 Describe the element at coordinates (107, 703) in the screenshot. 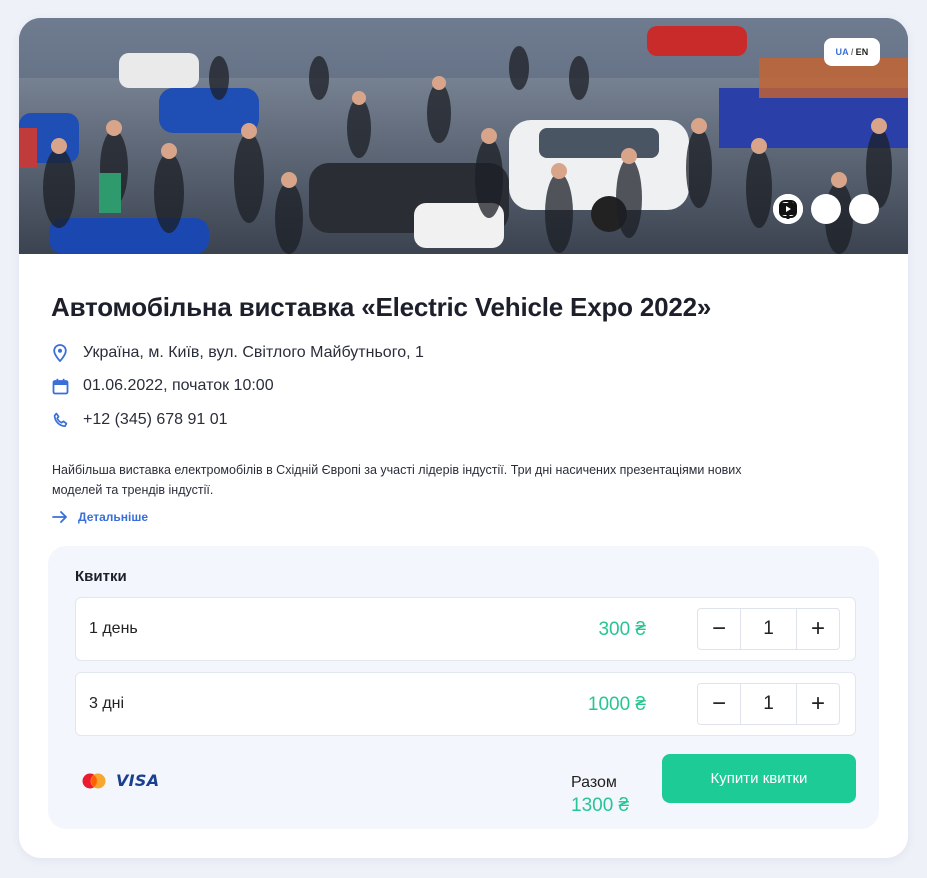

I see `ticket-name: 3 дні` at that location.